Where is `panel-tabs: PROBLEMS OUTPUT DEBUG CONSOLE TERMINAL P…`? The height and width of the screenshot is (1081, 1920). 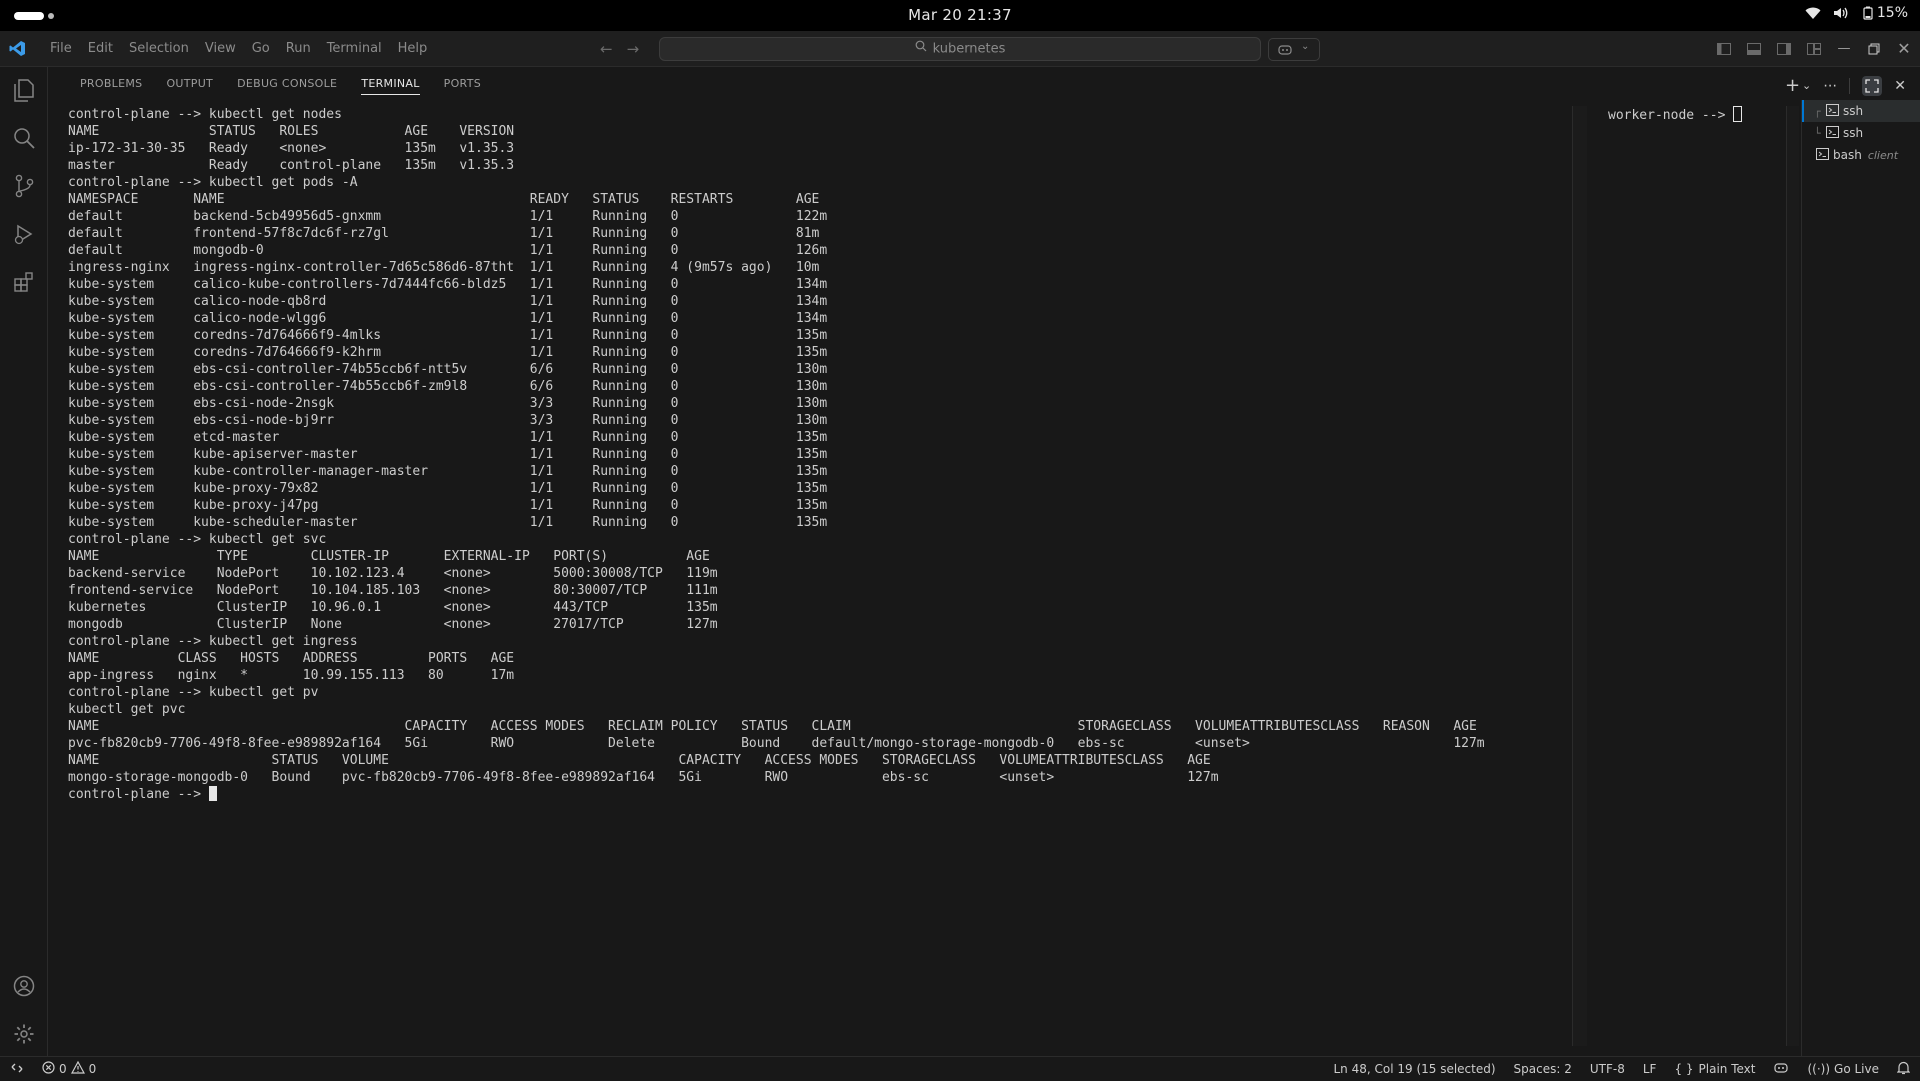
panel-tabs: PROBLEMS OUTPUT DEBUG CONSOLE TERMINAL P… is located at coordinates (280, 83).